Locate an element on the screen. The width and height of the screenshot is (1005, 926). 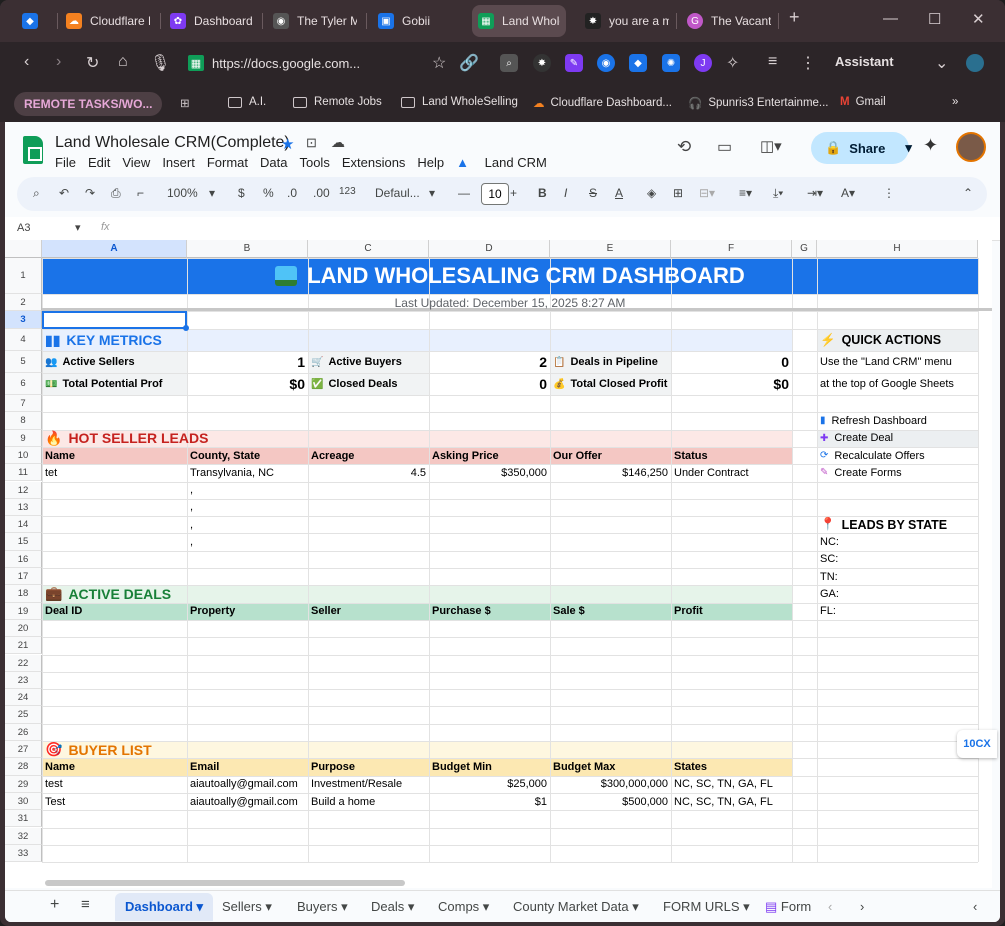
tab-vacant: G The Vacant L is located at coordinates (729, 21).